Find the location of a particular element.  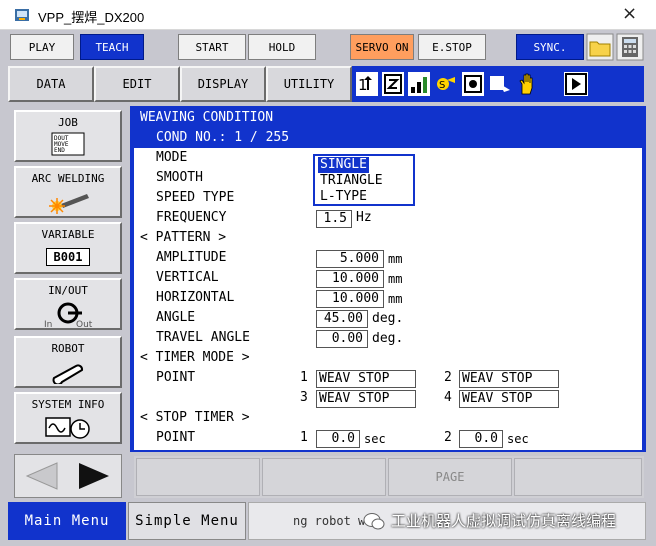

system-info-icon is located at coordinates (67, 428).